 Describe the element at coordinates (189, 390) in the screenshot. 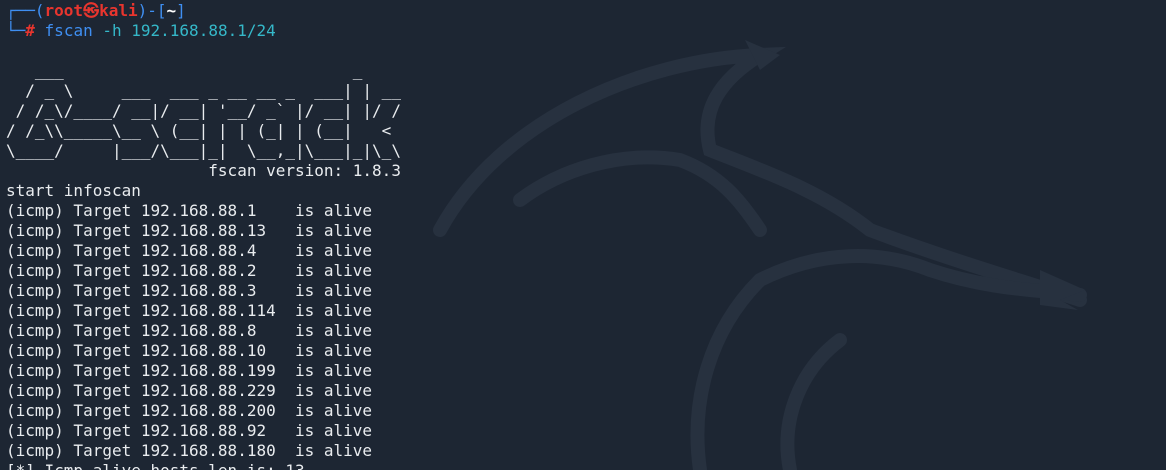

I see `target-line: (icmp) Target 192.168.88.229 is alive` at that location.